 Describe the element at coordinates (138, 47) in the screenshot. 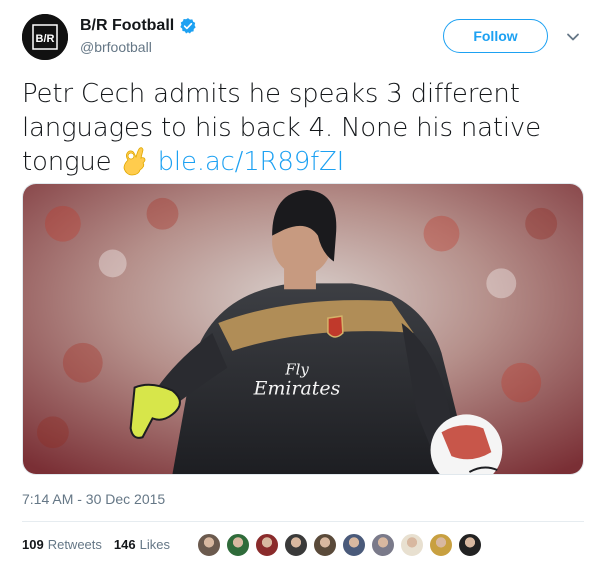

I see `handle: @brfootball` at that location.